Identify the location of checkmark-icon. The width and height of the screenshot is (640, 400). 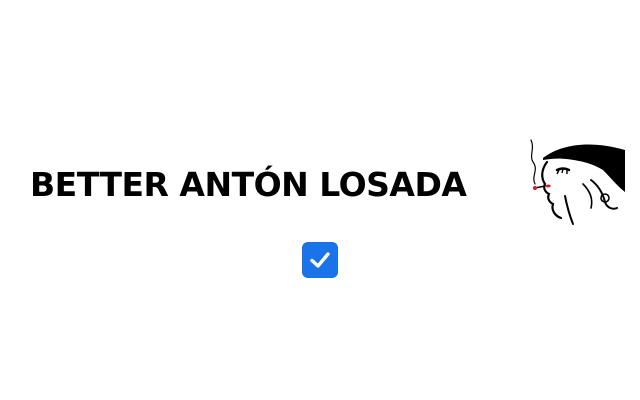
(320, 260).